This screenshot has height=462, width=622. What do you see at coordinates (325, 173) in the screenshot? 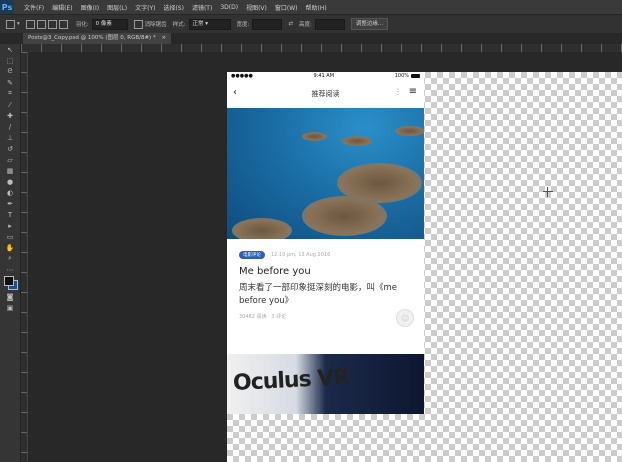
I see `hero-image-islands` at bounding box center [325, 173].